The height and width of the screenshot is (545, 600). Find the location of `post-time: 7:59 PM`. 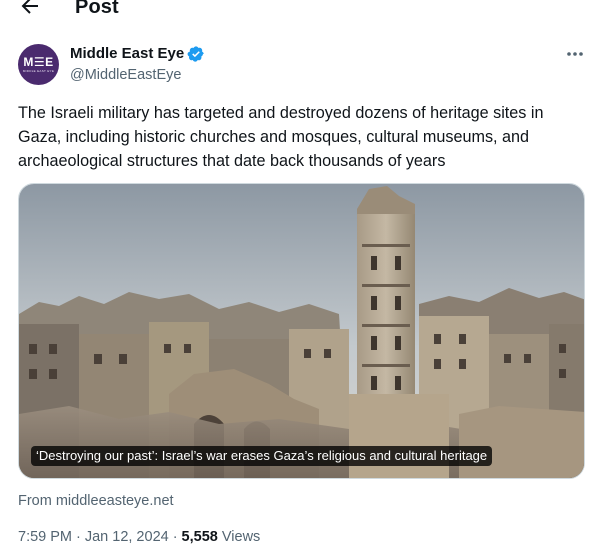

post-time: 7:59 PM is located at coordinates (45, 537).